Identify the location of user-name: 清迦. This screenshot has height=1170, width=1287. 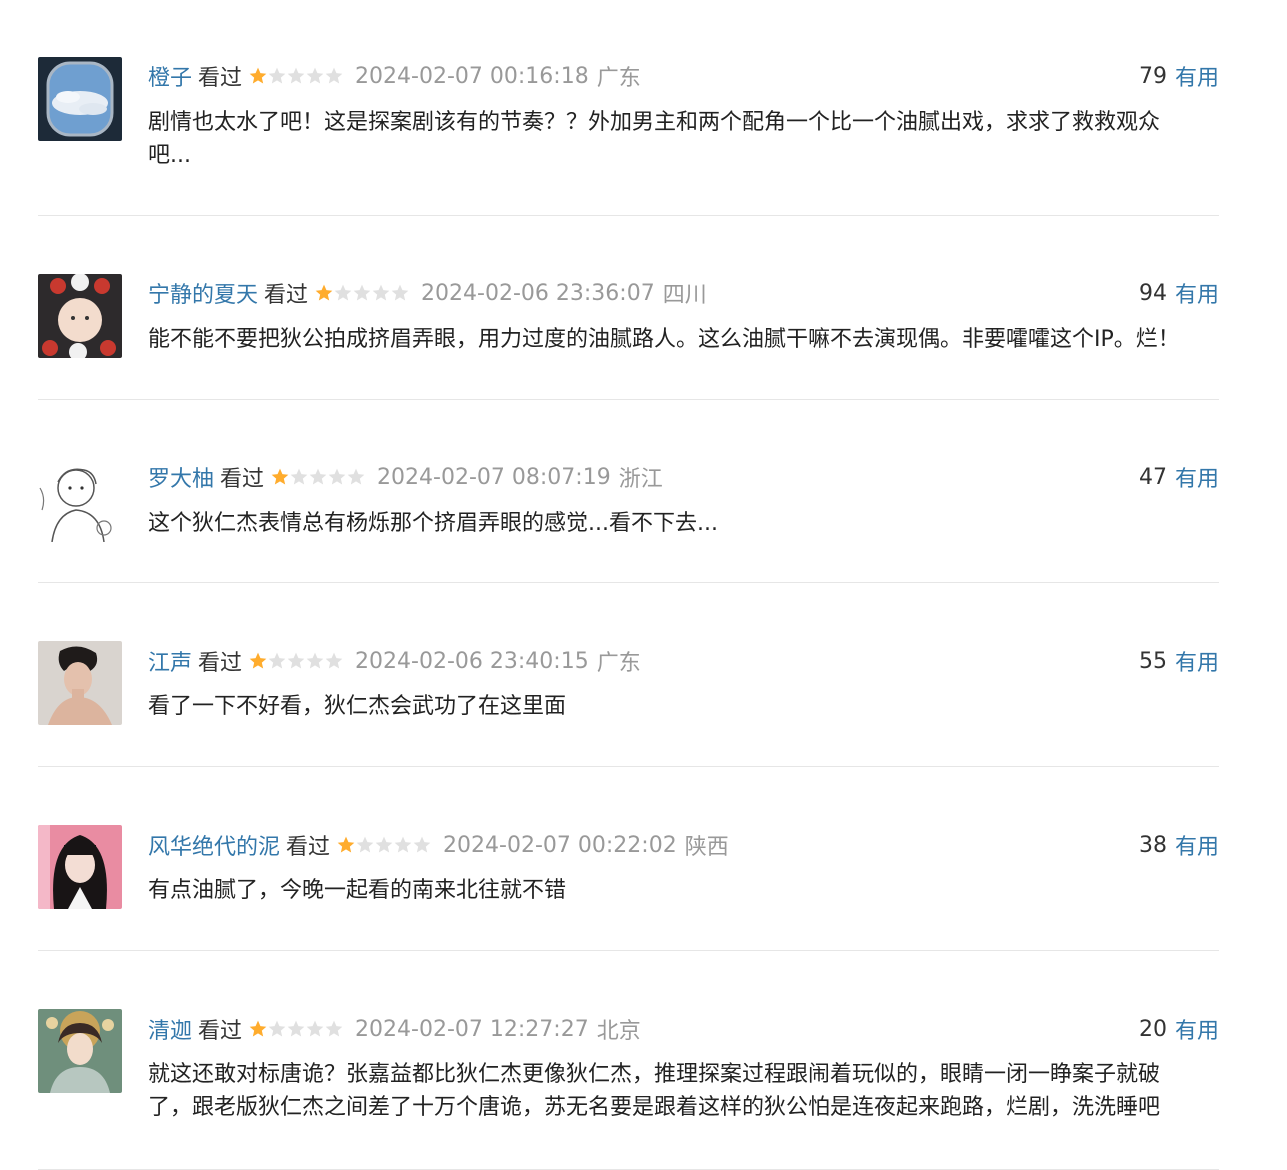
(170, 1029).